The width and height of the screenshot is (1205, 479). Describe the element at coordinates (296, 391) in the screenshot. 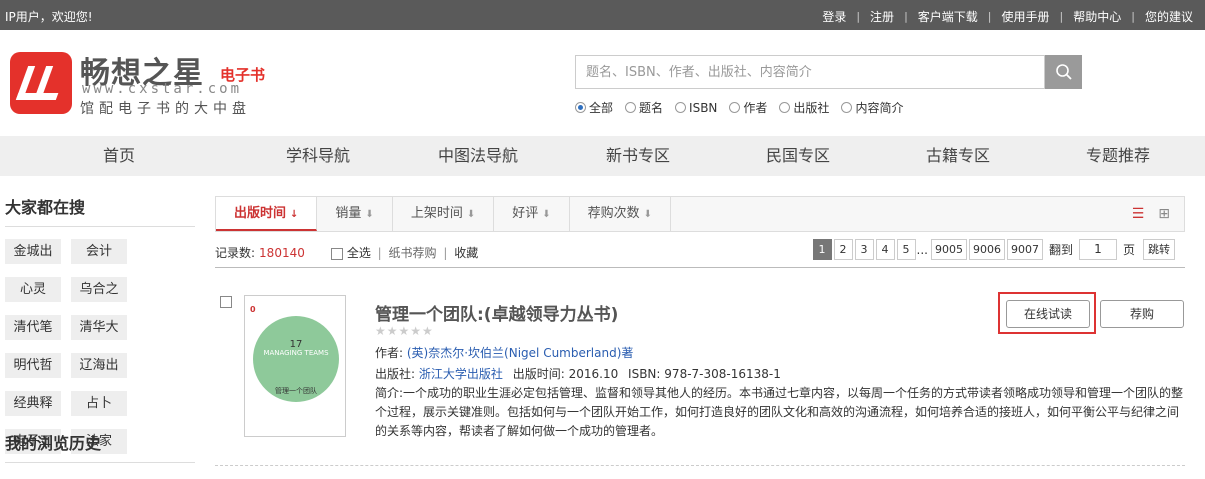

I see `cover-title: 管理一个团队` at that location.